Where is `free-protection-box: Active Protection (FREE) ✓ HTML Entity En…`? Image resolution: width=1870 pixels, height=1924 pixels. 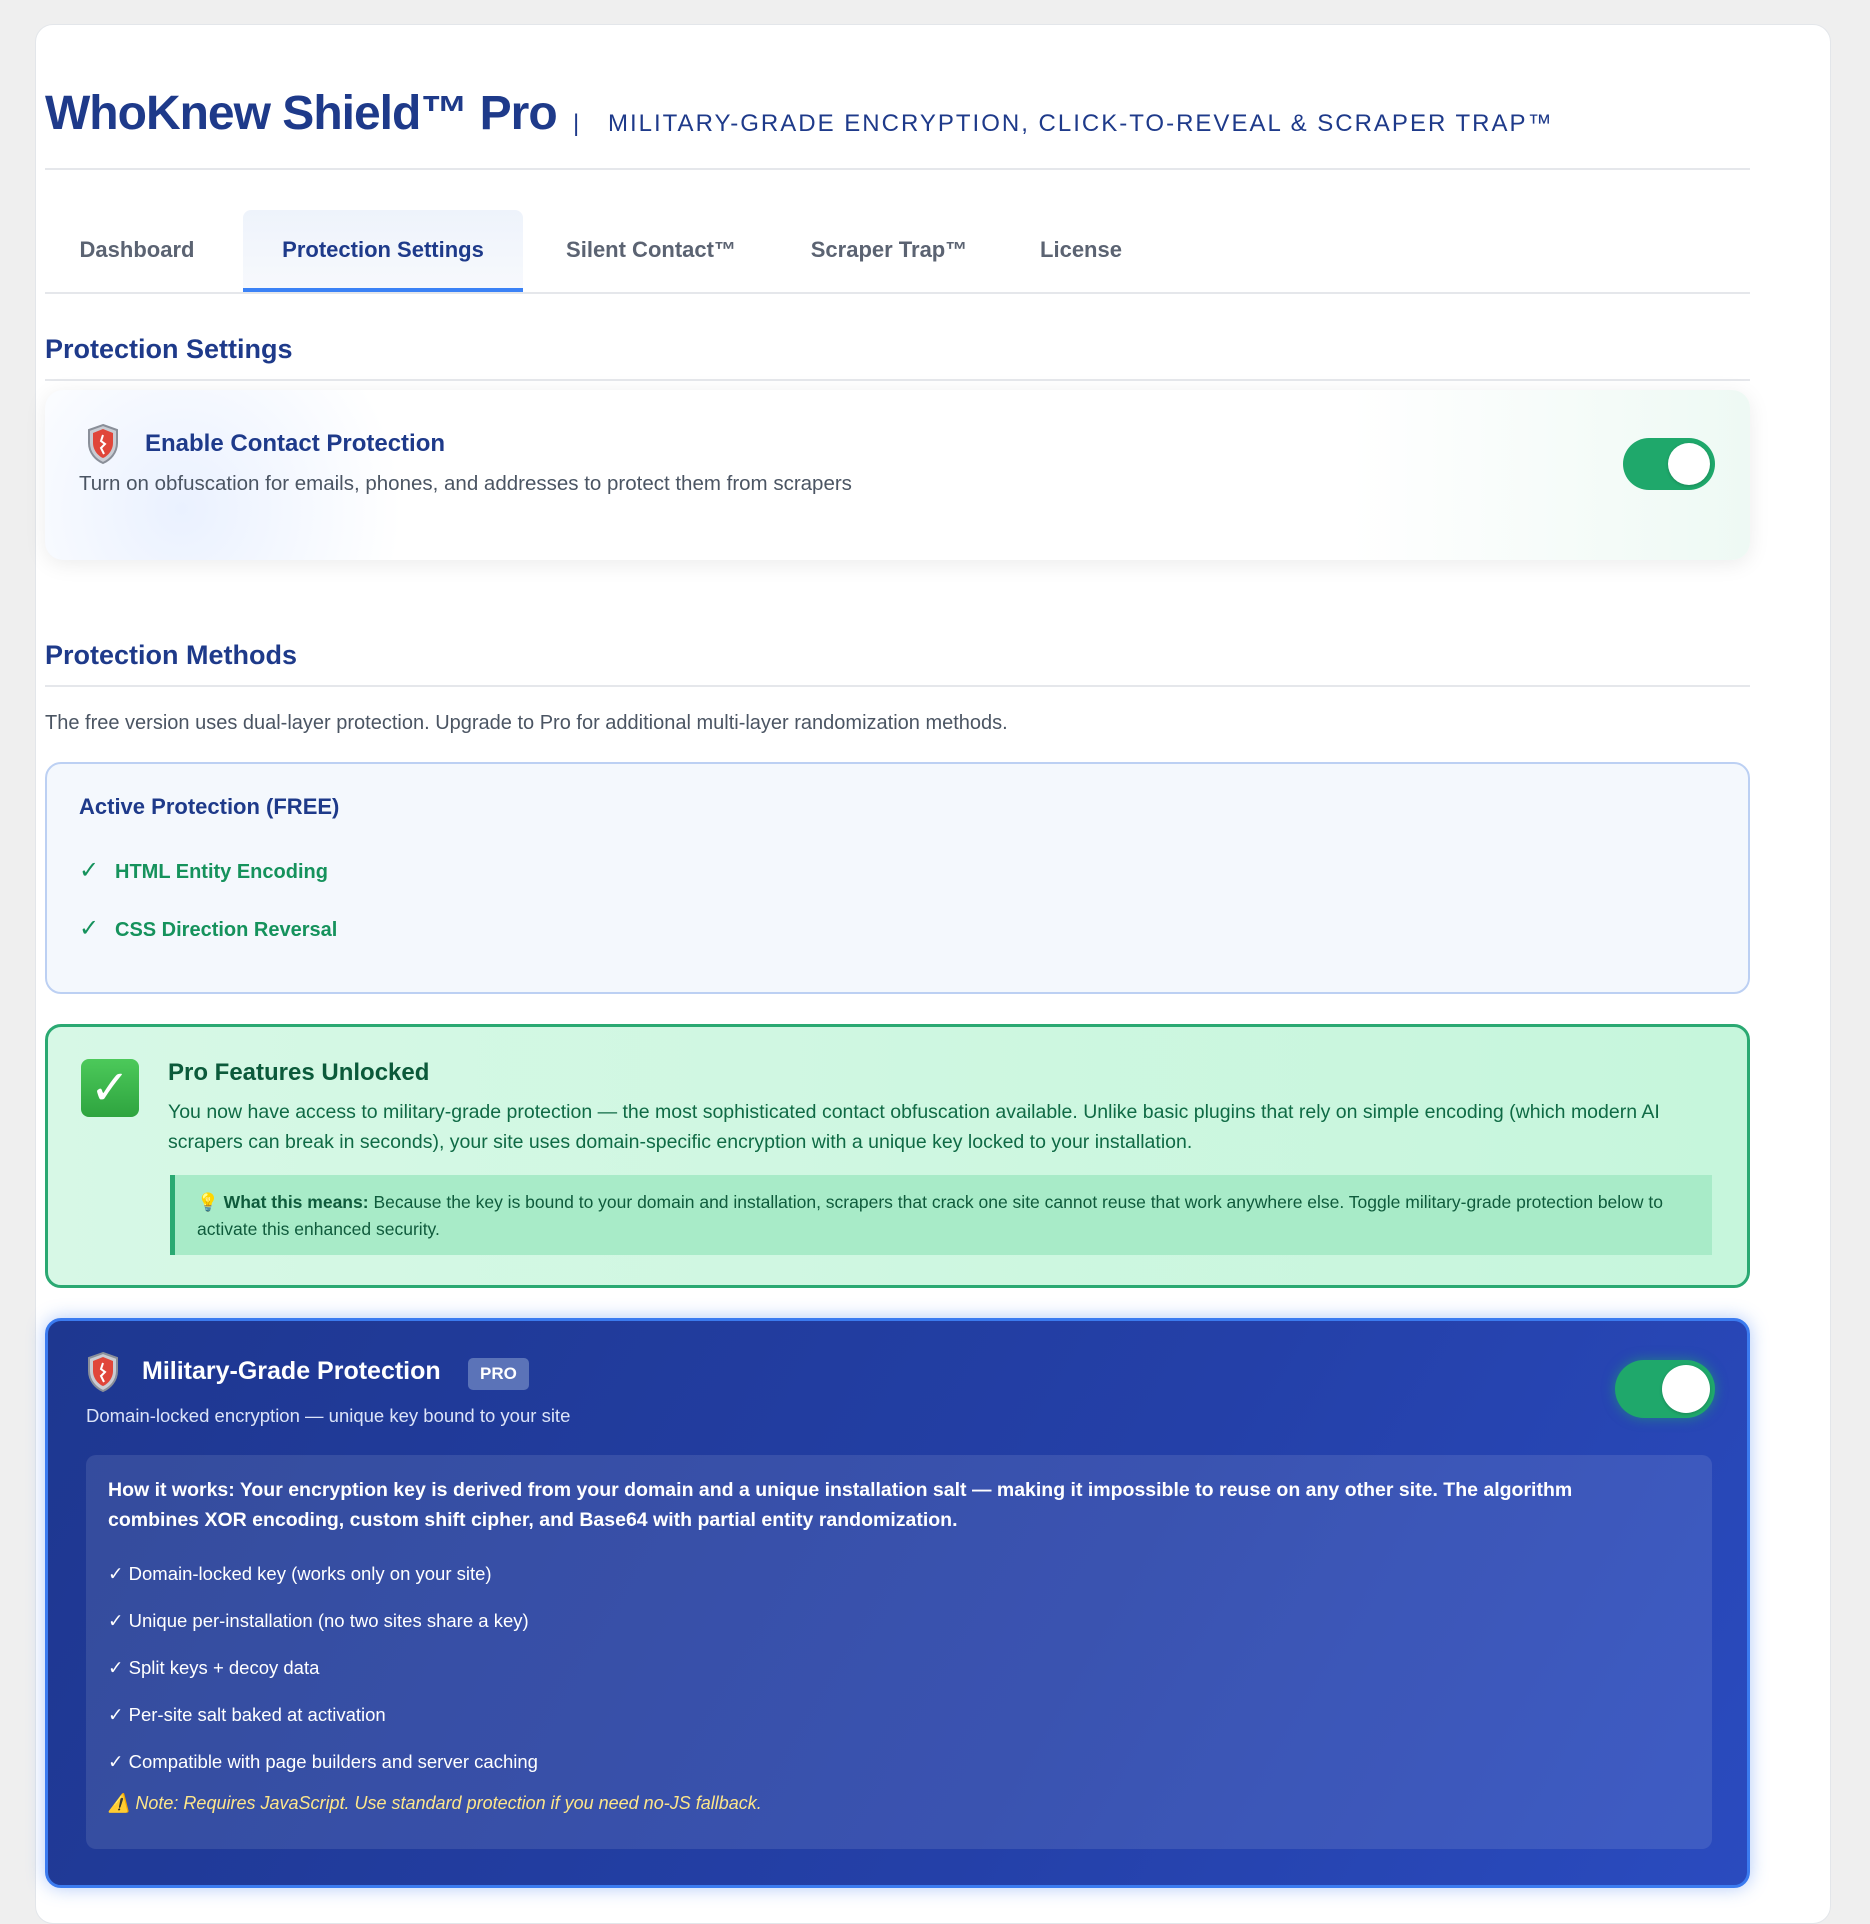 free-protection-box: Active Protection (FREE) ✓ HTML Entity En… is located at coordinates (897, 878).